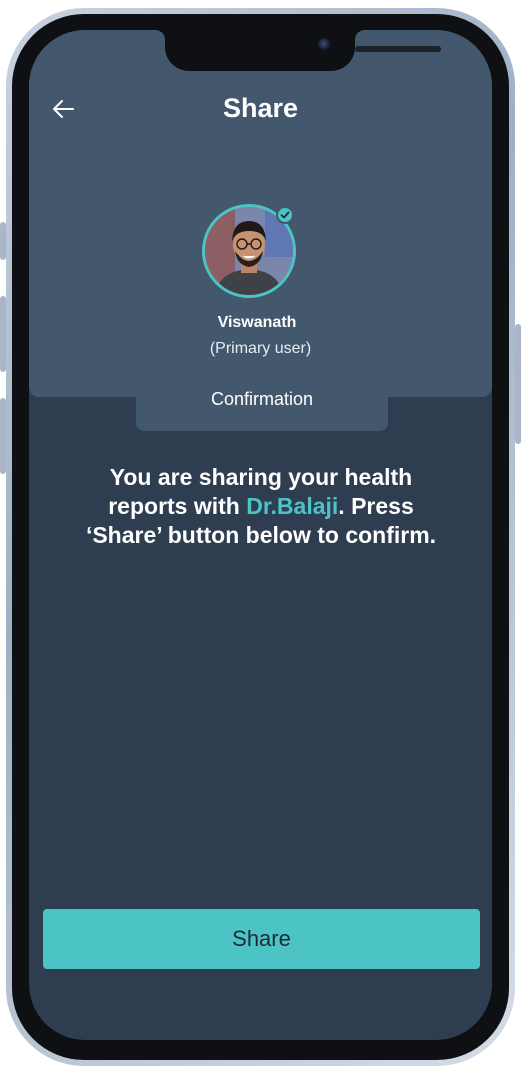 Image resolution: width=522 pixels, height=1070 pixels. What do you see at coordinates (260, 348) in the screenshot?
I see `user-role: (Primary user)` at bounding box center [260, 348].